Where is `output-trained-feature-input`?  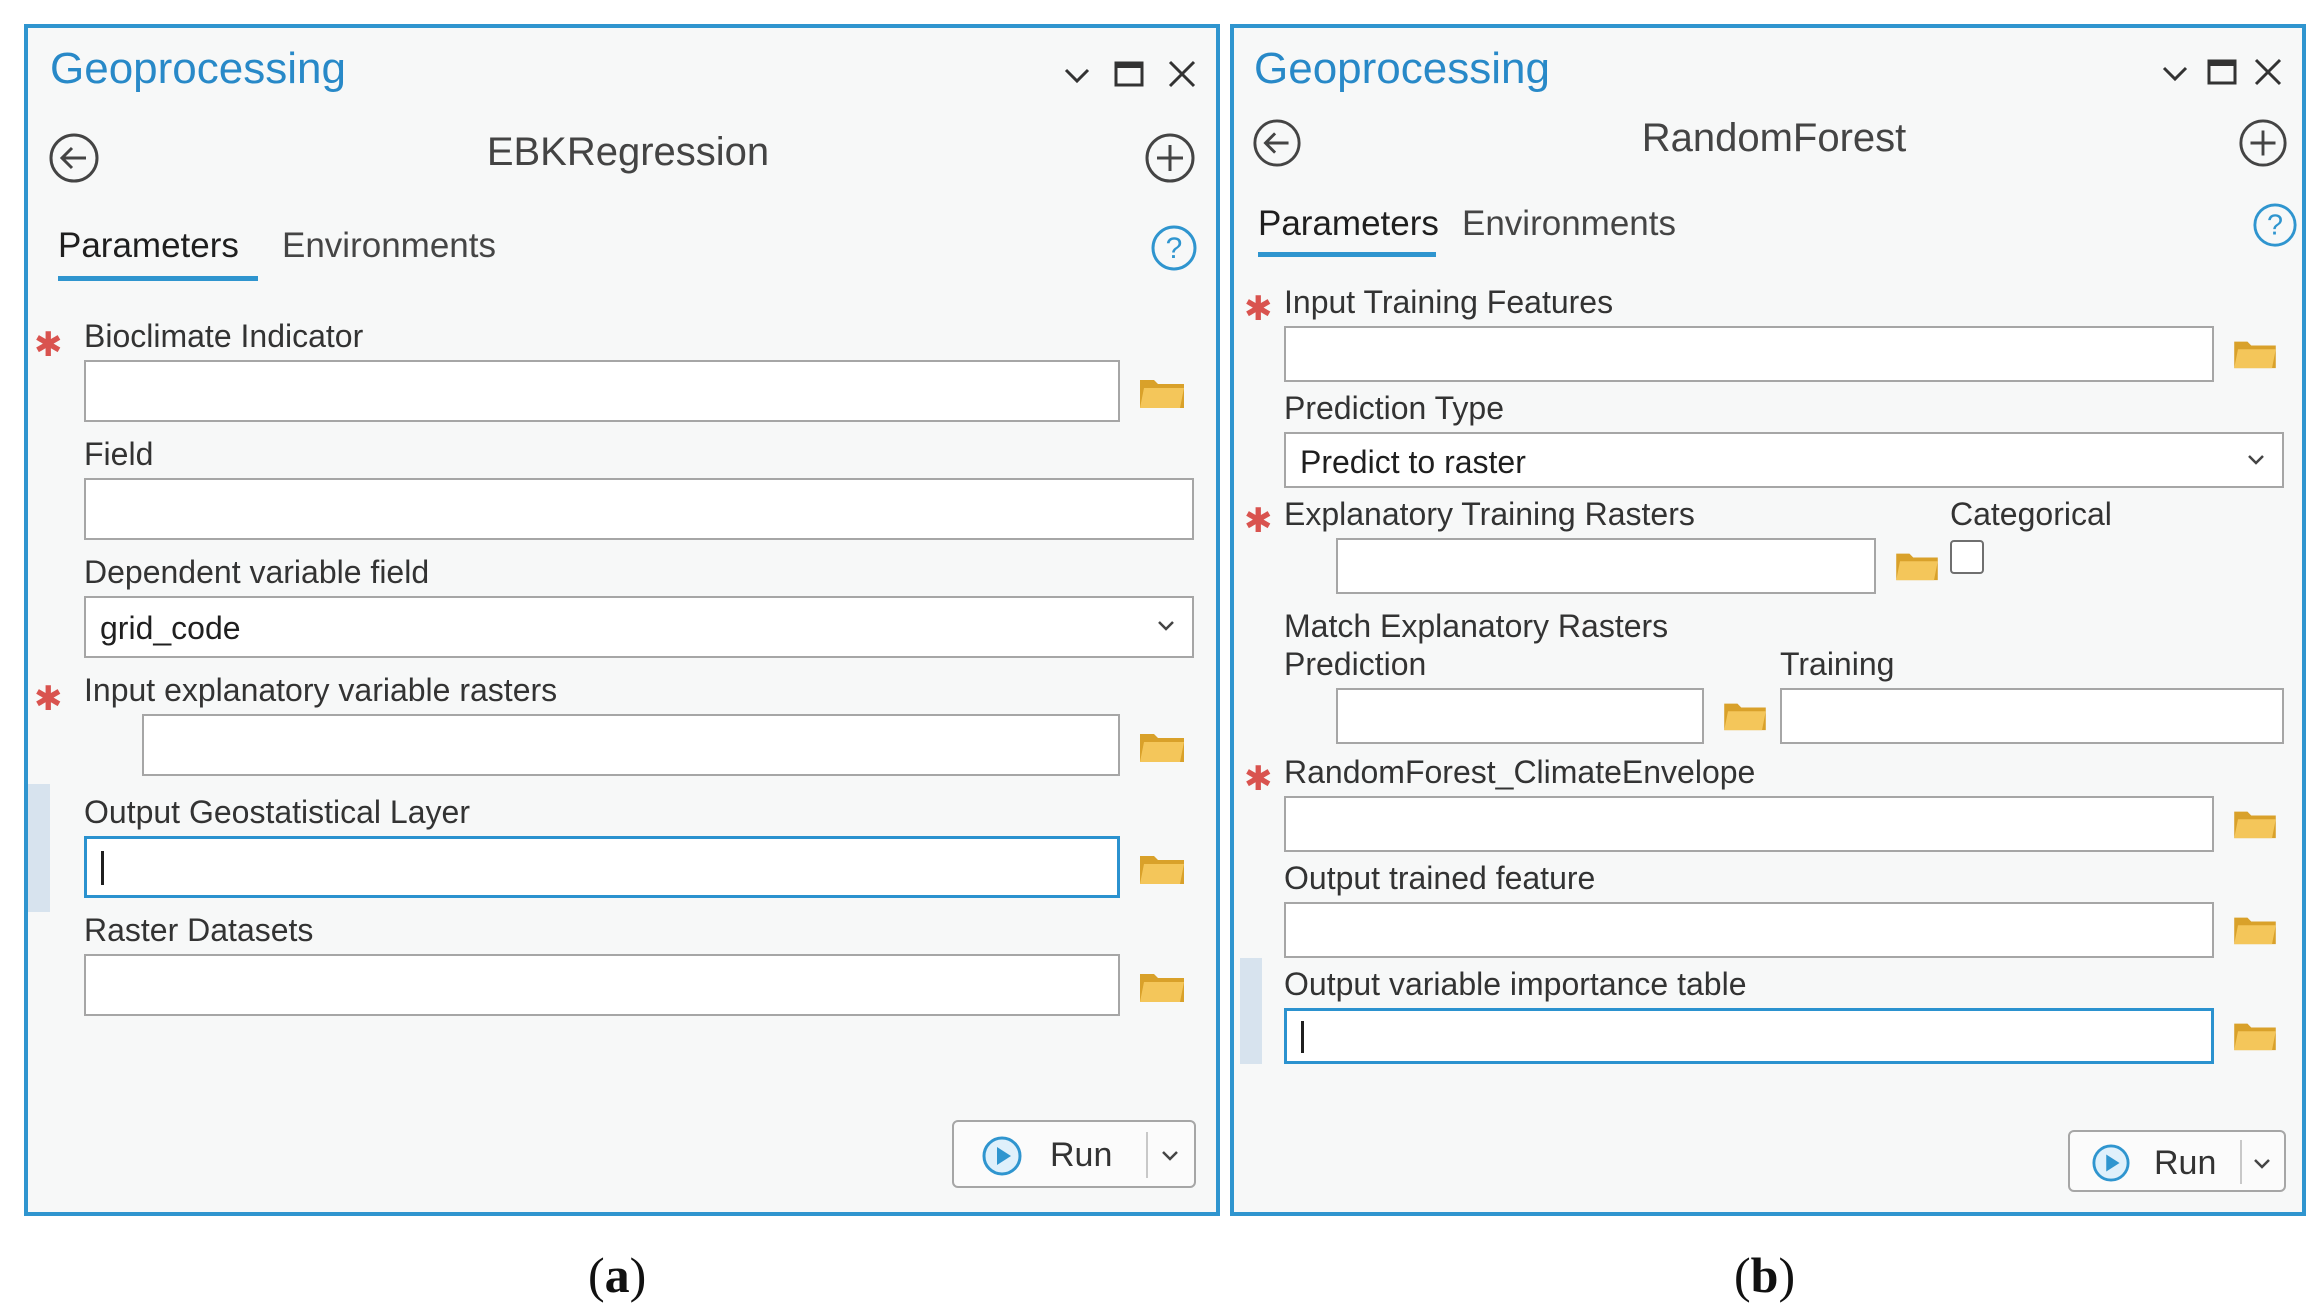
output-trained-feature-input is located at coordinates (1749, 930).